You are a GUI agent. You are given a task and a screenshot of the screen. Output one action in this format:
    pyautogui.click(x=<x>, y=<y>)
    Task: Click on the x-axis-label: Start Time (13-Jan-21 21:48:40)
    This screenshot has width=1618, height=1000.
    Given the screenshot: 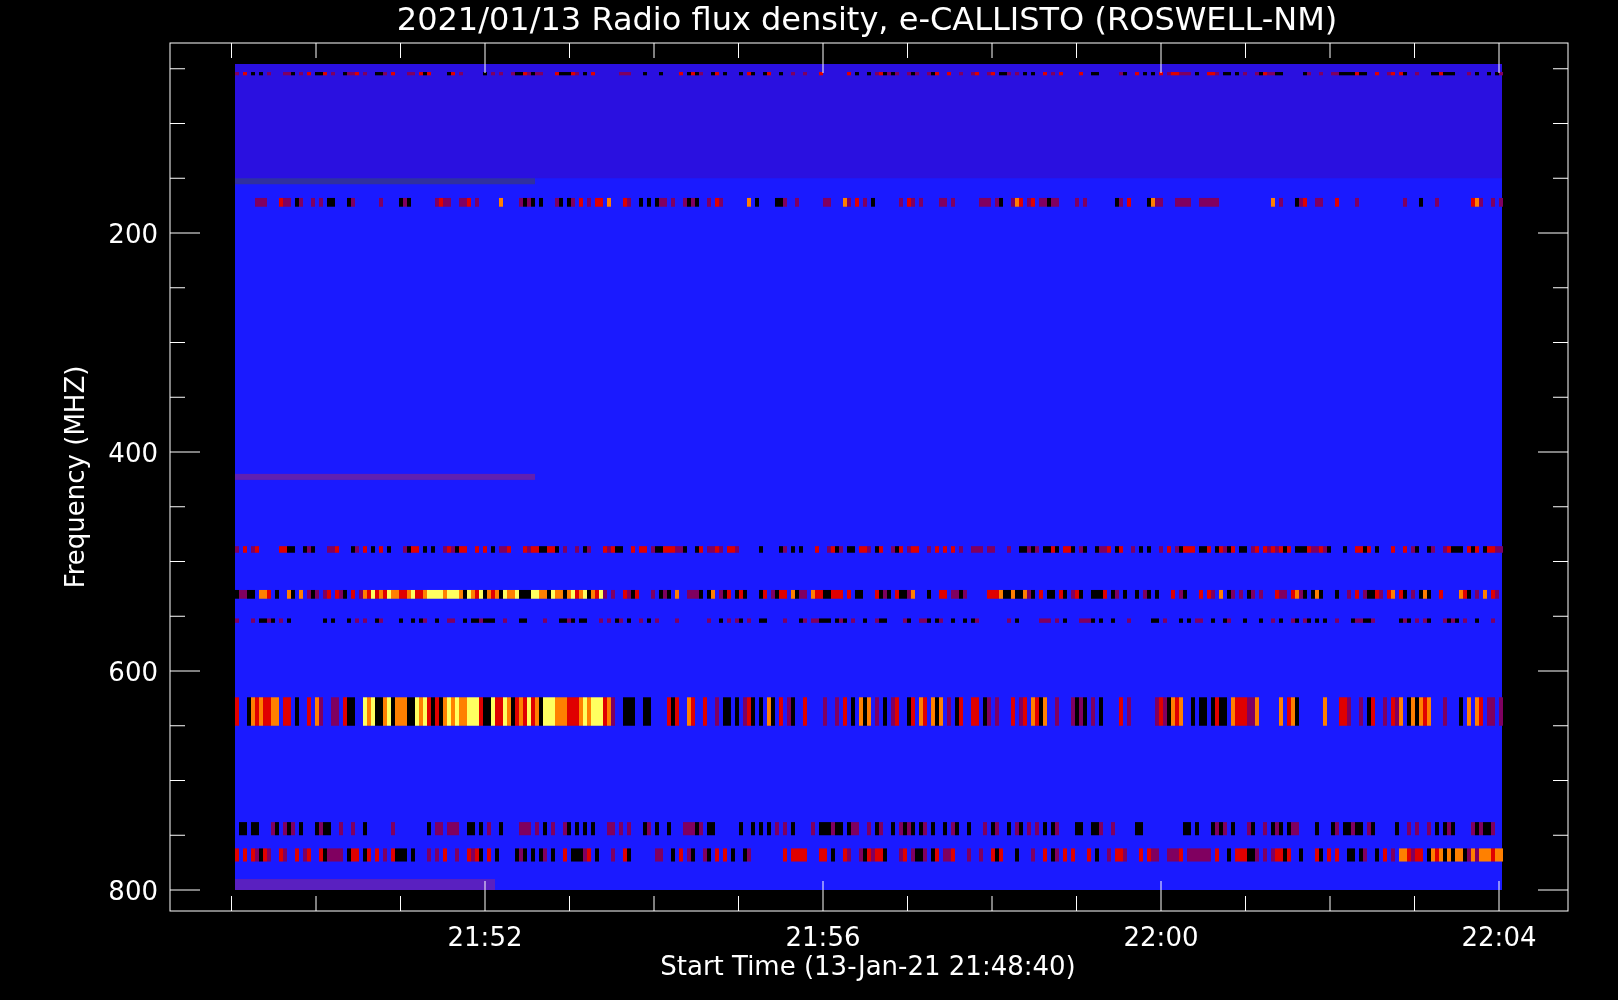 What is the action you would take?
    pyautogui.click(x=868, y=966)
    